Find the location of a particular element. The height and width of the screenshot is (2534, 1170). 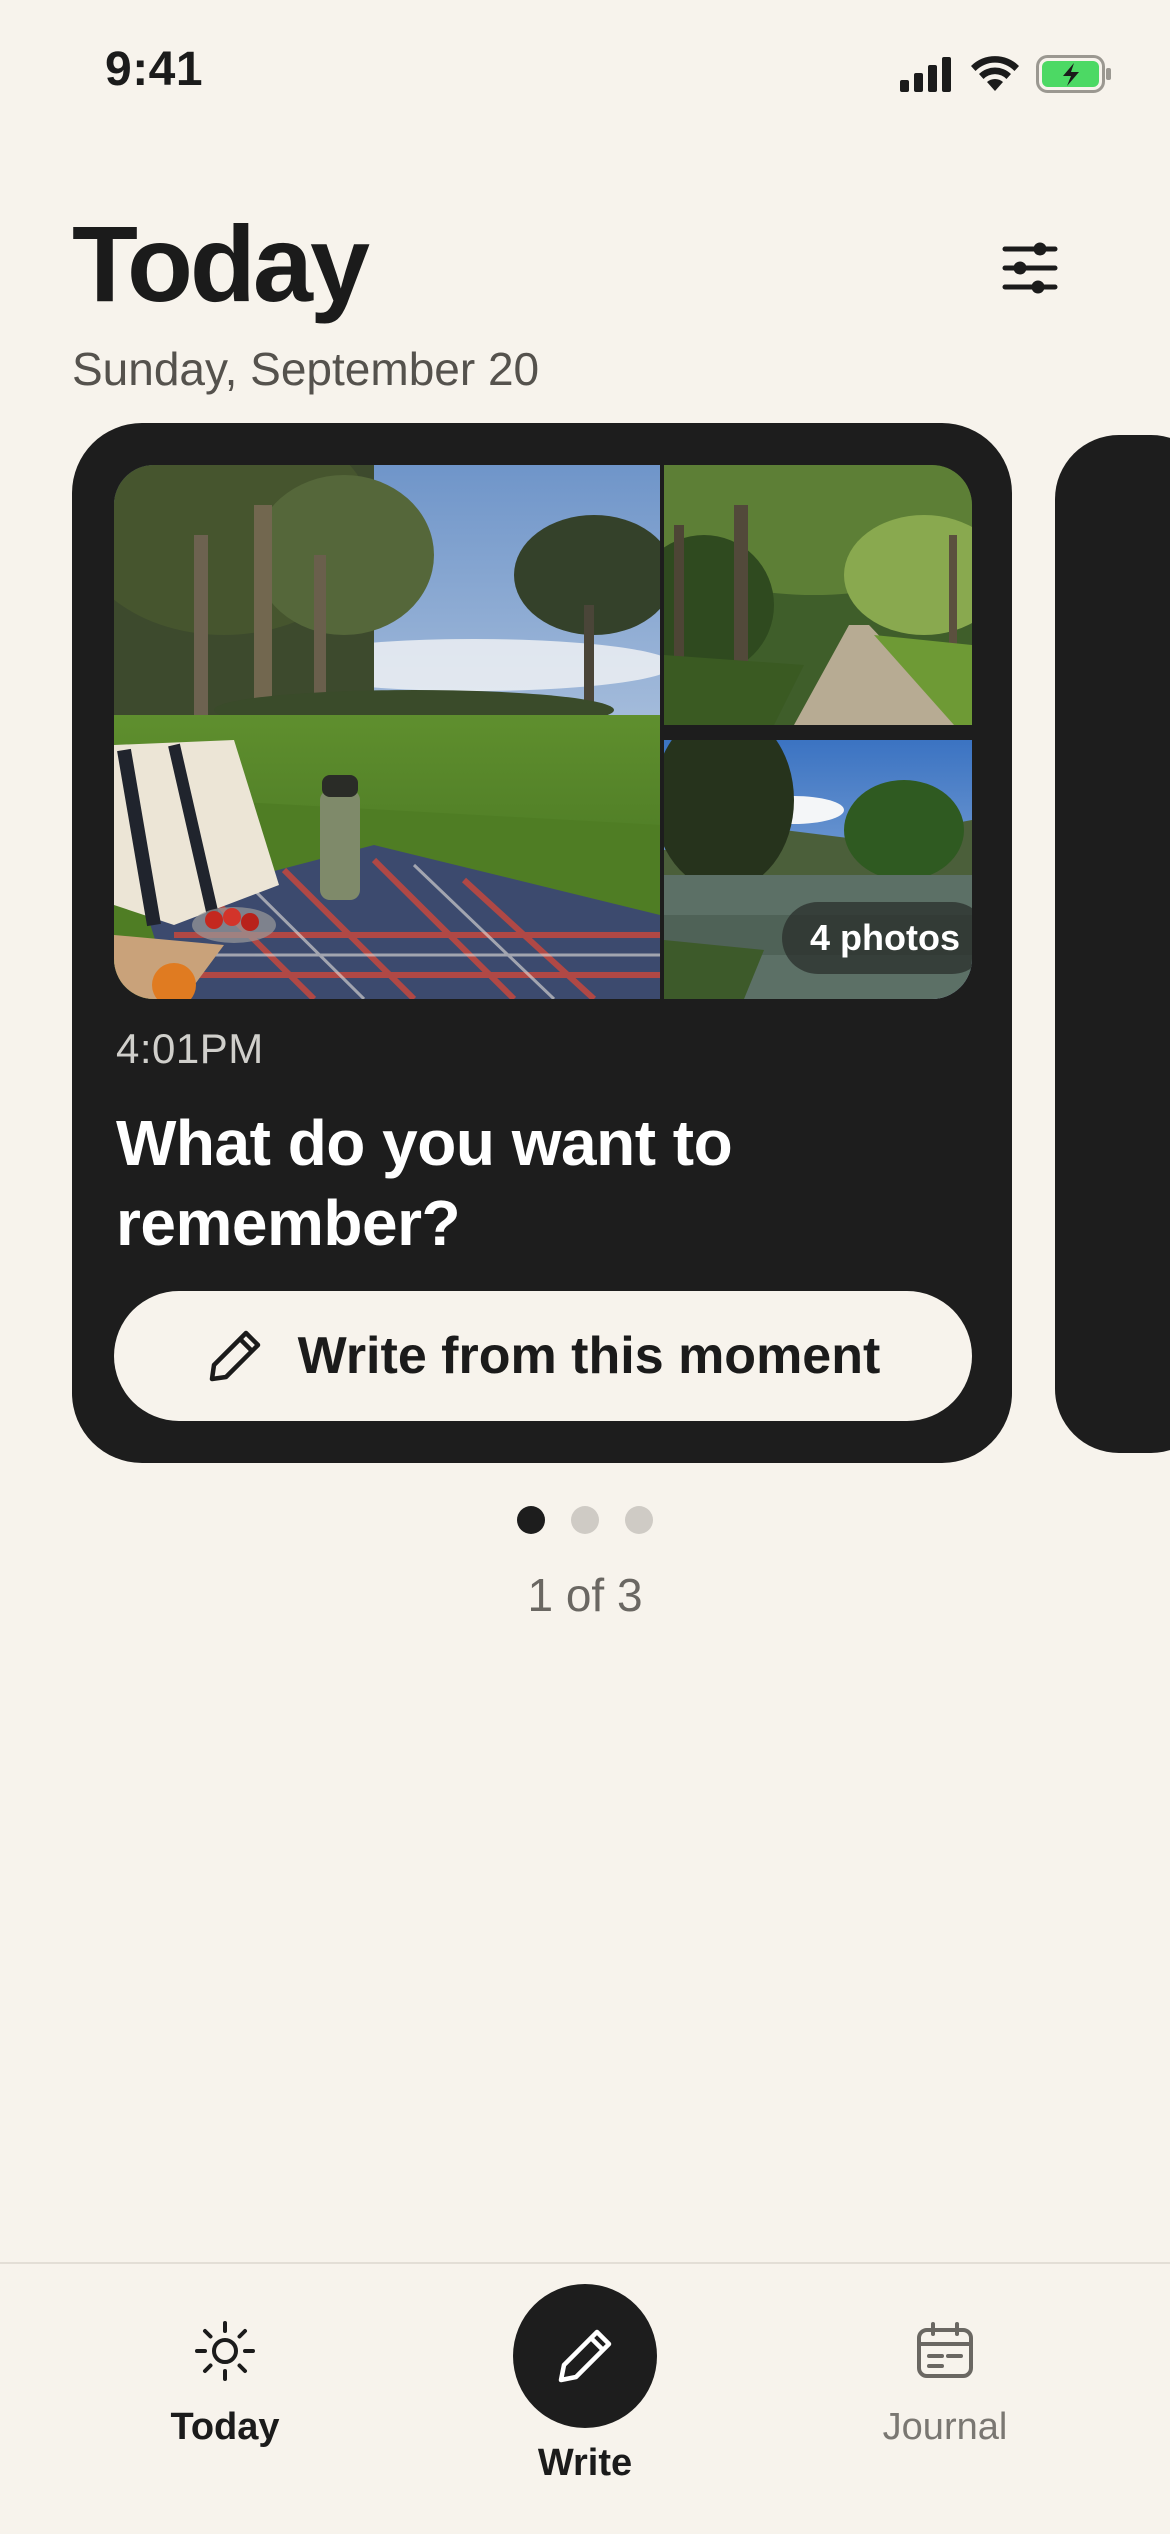

filter-button is located at coordinates (1030, 268).